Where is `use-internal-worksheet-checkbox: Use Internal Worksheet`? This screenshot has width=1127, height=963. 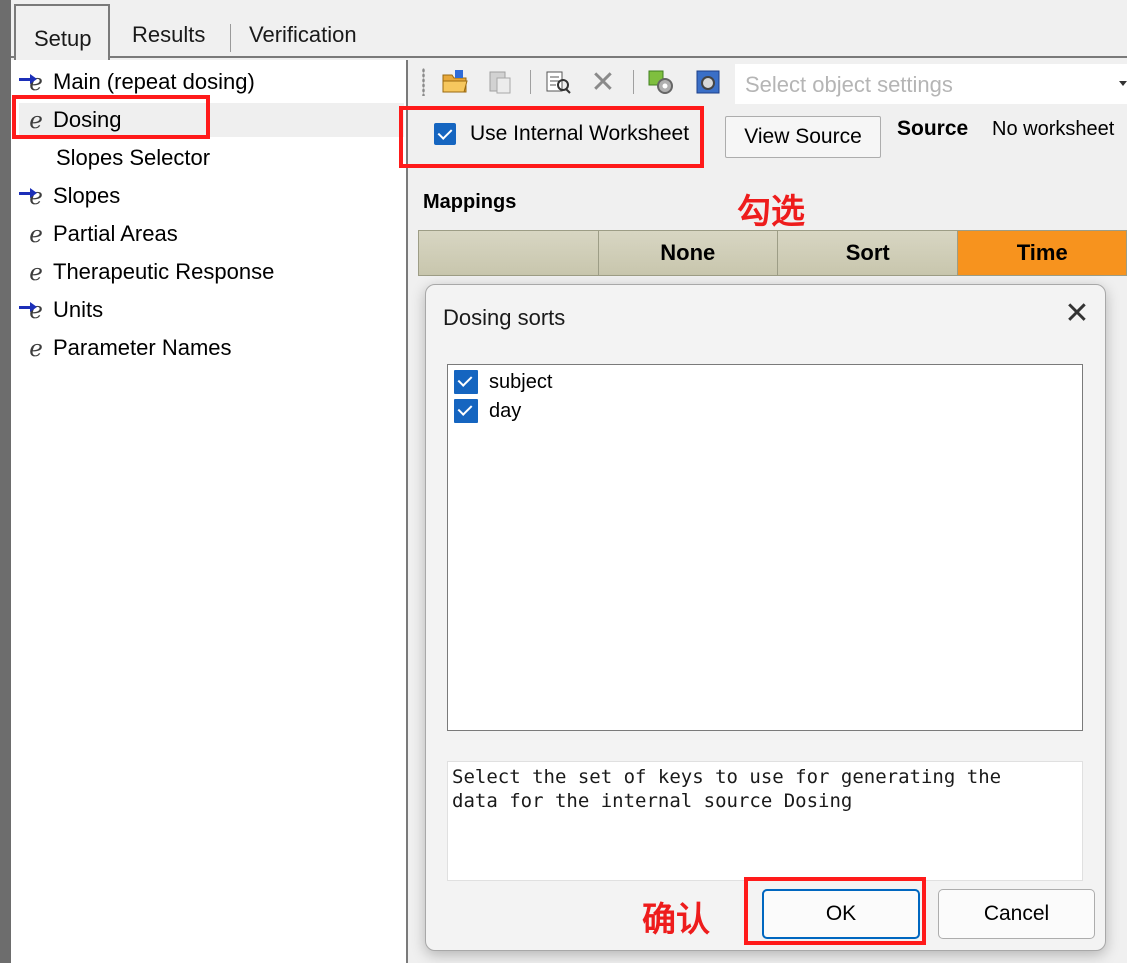
use-internal-worksheet-checkbox: Use Internal Worksheet is located at coordinates (561, 134).